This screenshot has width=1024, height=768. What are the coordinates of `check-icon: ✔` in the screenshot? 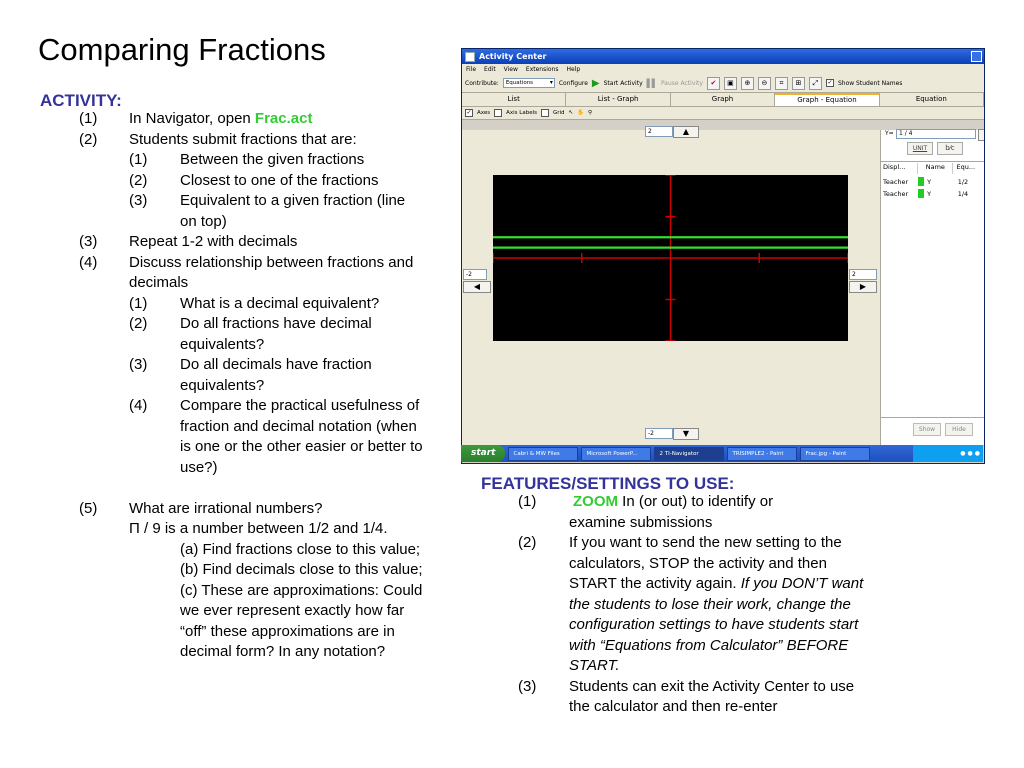 It's located at (713, 83).